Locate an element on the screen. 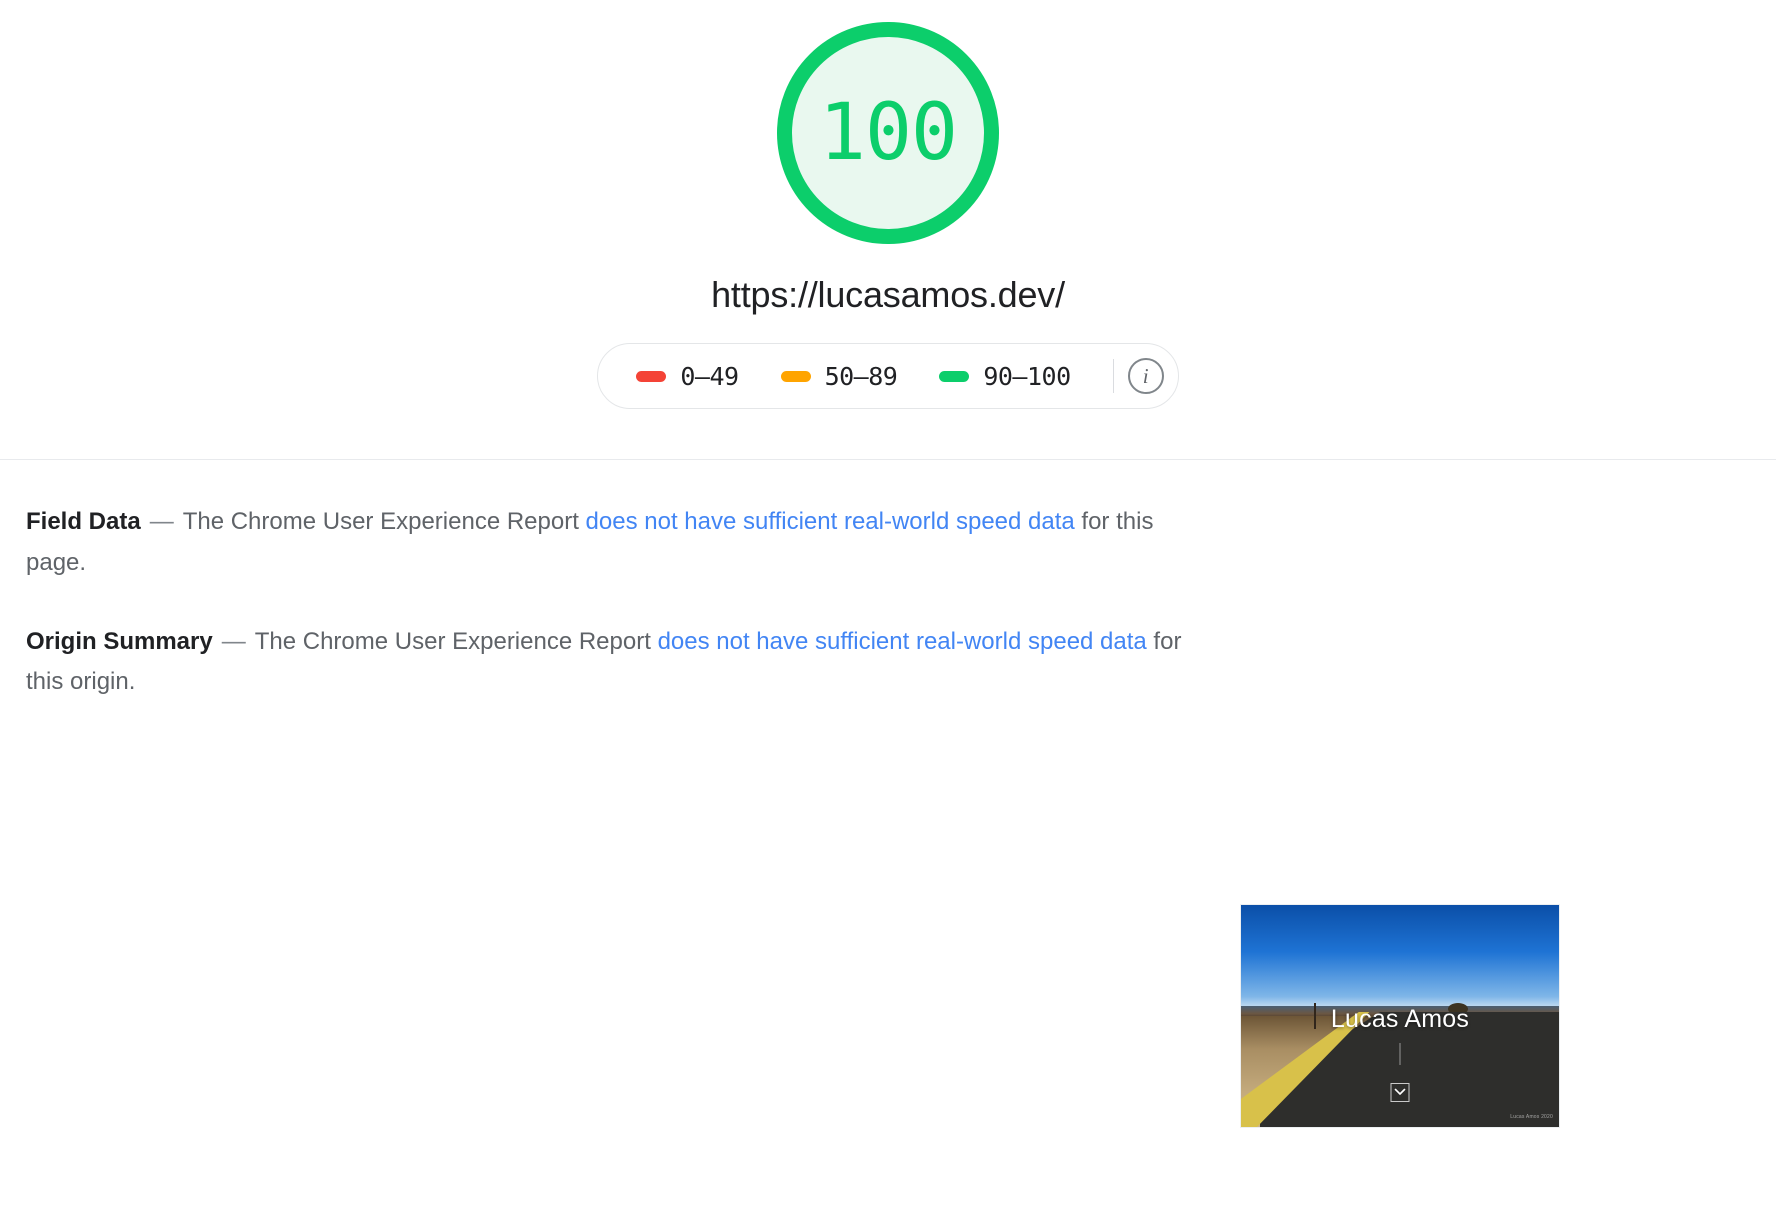 The height and width of the screenshot is (1210, 1776). legend-label-red: 0–49 is located at coordinates (709, 376).